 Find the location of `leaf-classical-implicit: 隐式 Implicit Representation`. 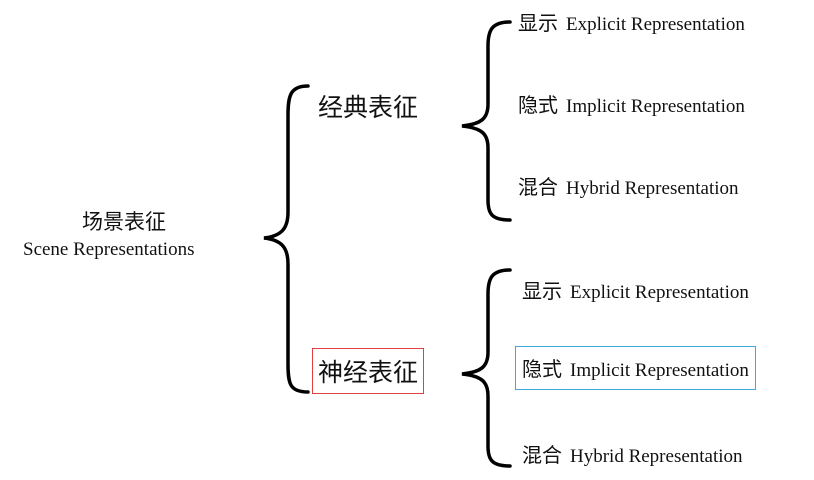

leaf-classical-implicit: 隐式 Implicit Representation is located at coordinates (631, 103).